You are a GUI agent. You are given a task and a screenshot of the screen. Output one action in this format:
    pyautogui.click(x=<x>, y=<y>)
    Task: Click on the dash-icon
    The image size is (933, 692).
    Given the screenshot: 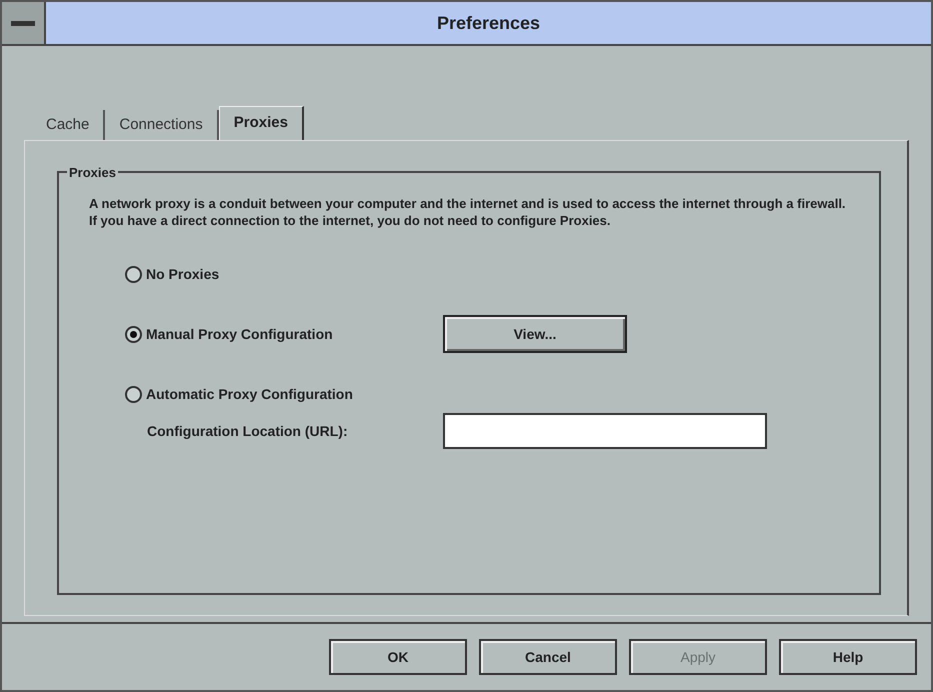 What is the action you would take?
    pyautogui.click(x=23, y=23)
    